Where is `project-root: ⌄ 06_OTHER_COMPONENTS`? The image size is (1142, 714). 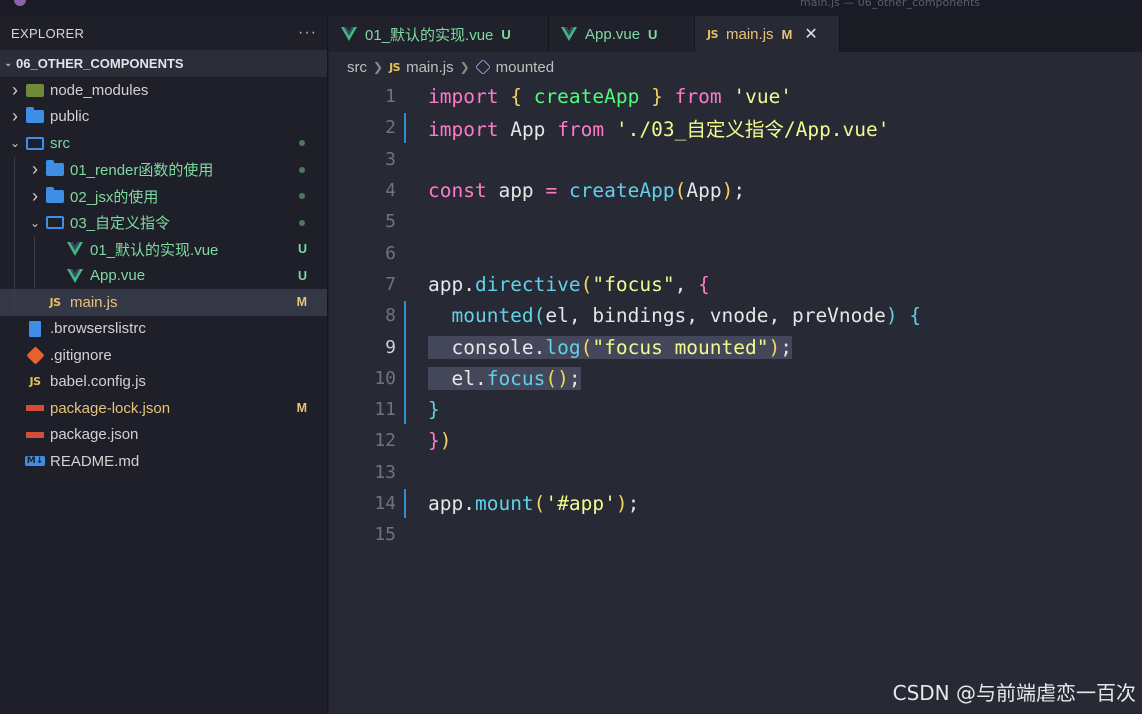
project-root: ⌄ 06_OTHER_COMPONENTS is located at coordinates (163, 63).